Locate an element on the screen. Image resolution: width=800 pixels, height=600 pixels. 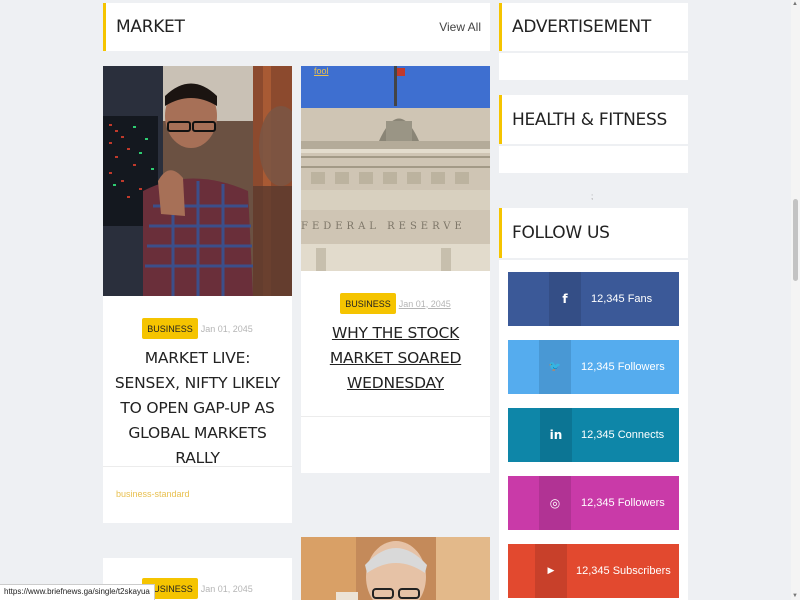
scroll-down-arrow-icon: ▼ is located at coordinates (795, 596).